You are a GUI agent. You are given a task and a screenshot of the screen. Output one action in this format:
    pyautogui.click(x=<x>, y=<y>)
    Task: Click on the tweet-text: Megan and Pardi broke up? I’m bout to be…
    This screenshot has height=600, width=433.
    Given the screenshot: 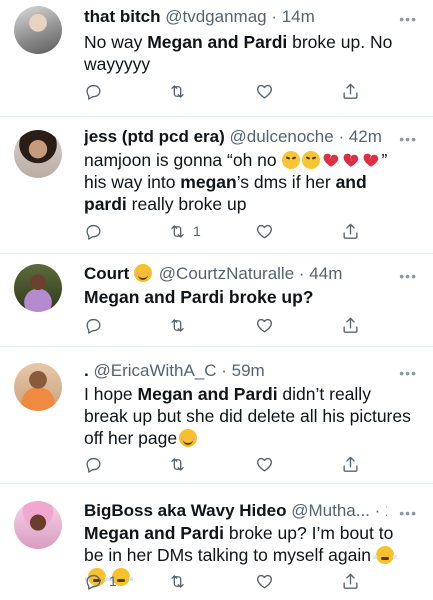 What is the action you would take?
    pyautogui.click(x=247, y=555)
    